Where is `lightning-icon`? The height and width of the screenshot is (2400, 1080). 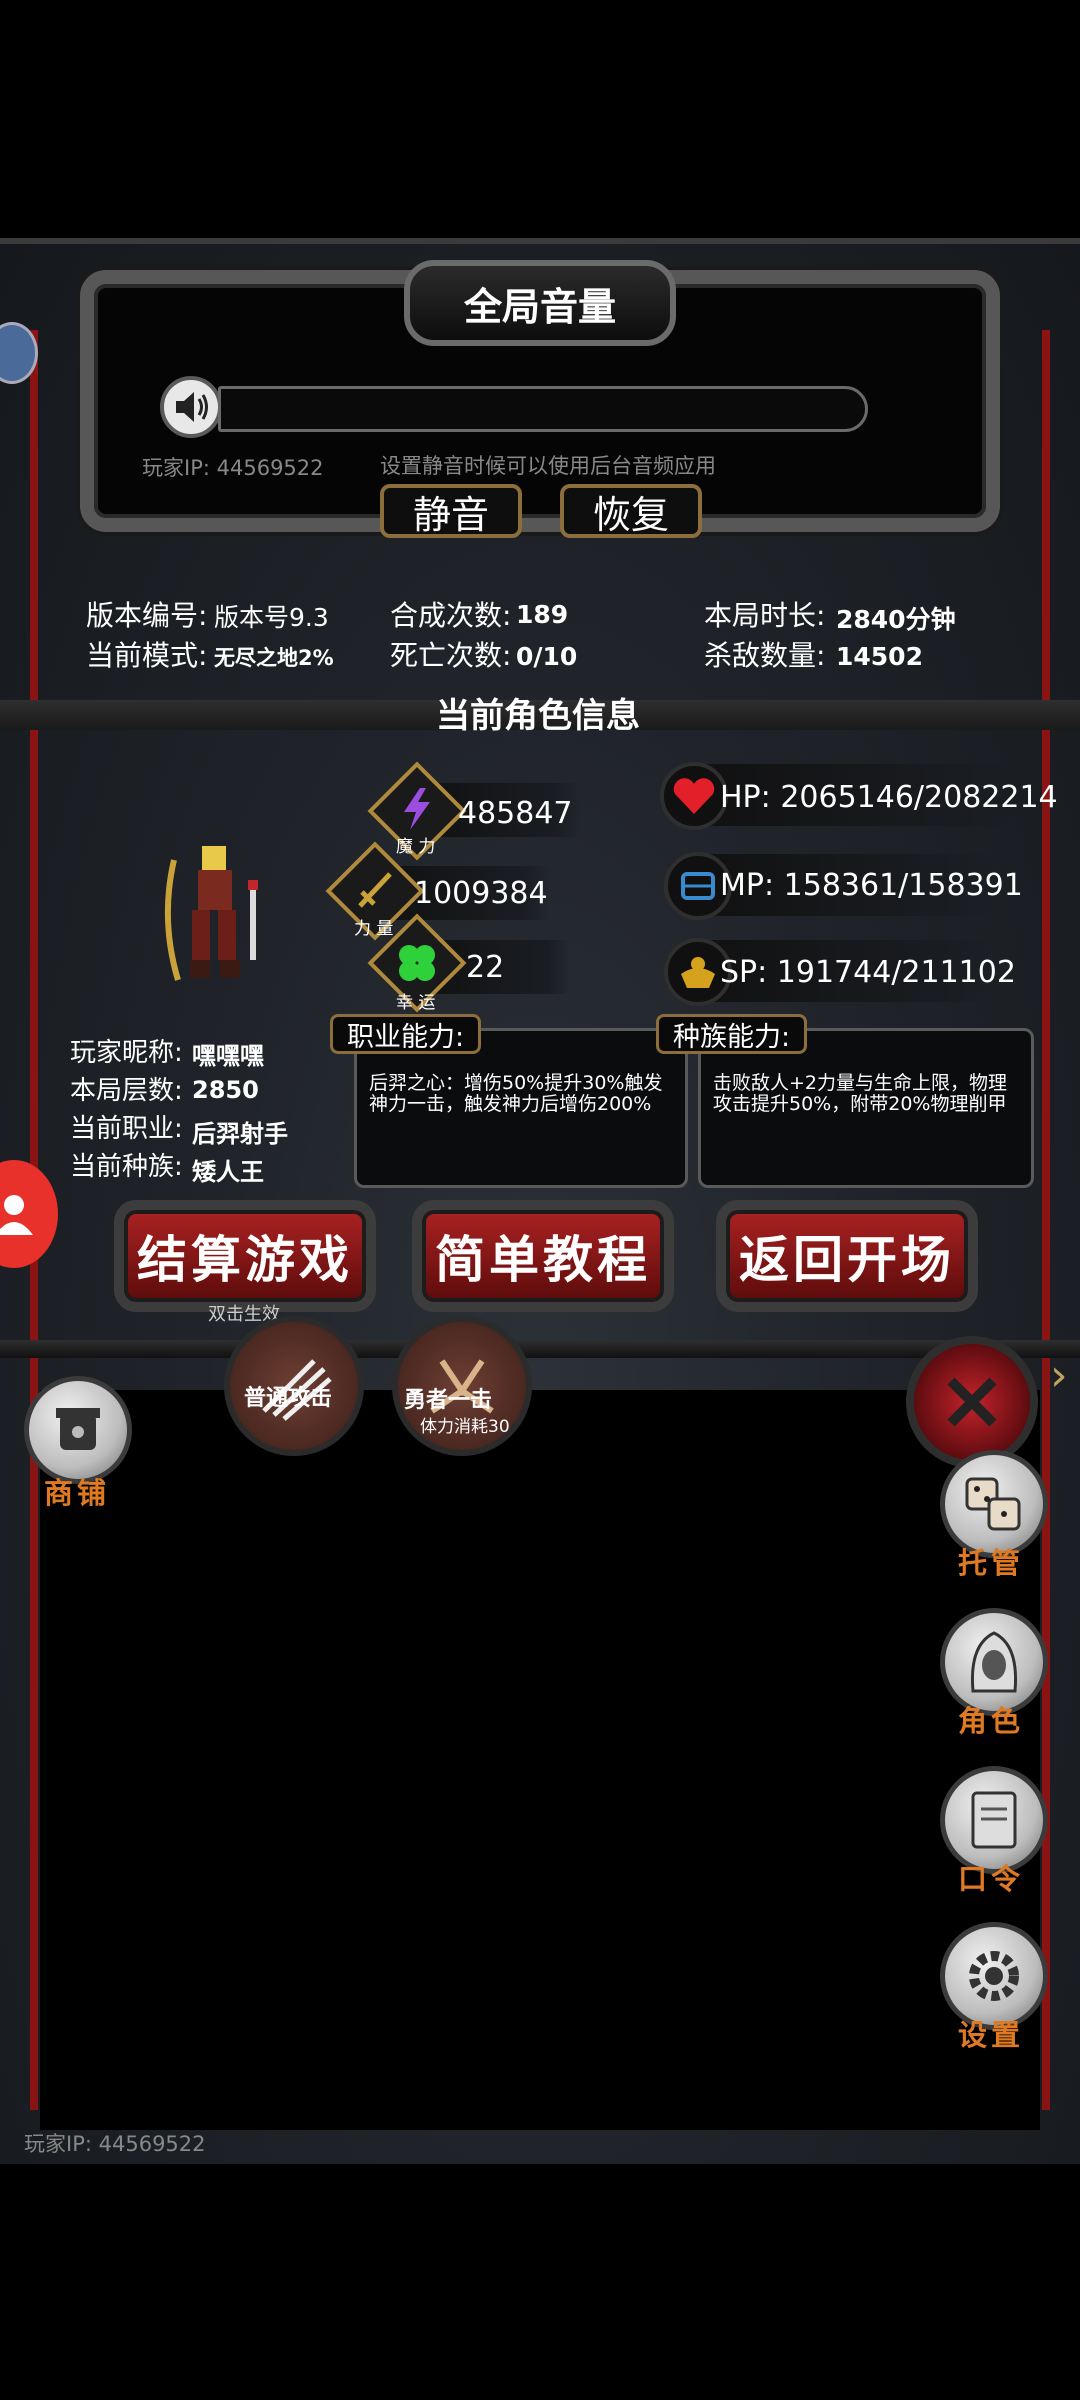 lightning-icon is located at coordinates (417, 811).